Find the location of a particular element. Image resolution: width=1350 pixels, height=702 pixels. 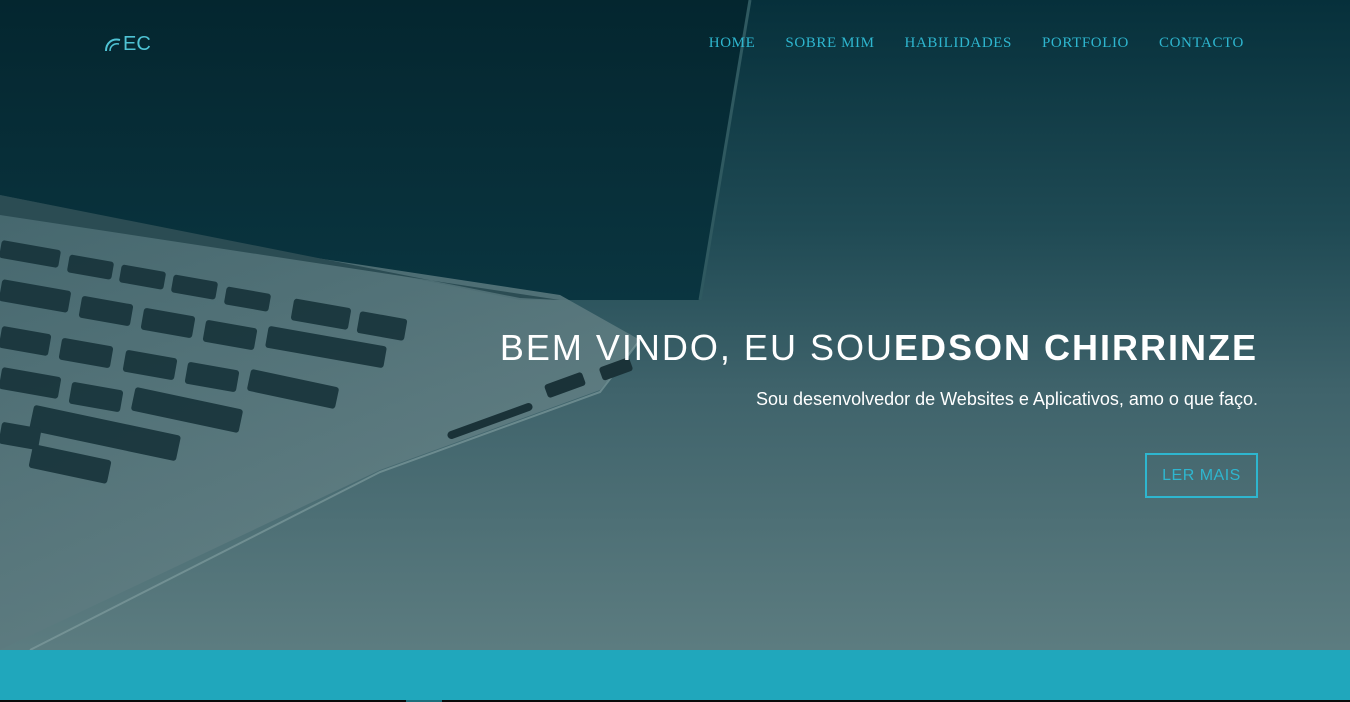

hero-name: EDSON CHIRRINZE is located at coordinates (1075, 347).